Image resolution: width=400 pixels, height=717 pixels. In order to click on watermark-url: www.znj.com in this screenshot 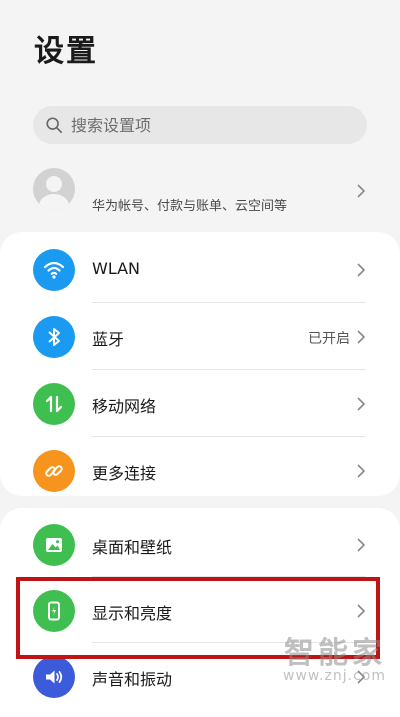, I will do `click(334, 676)`.